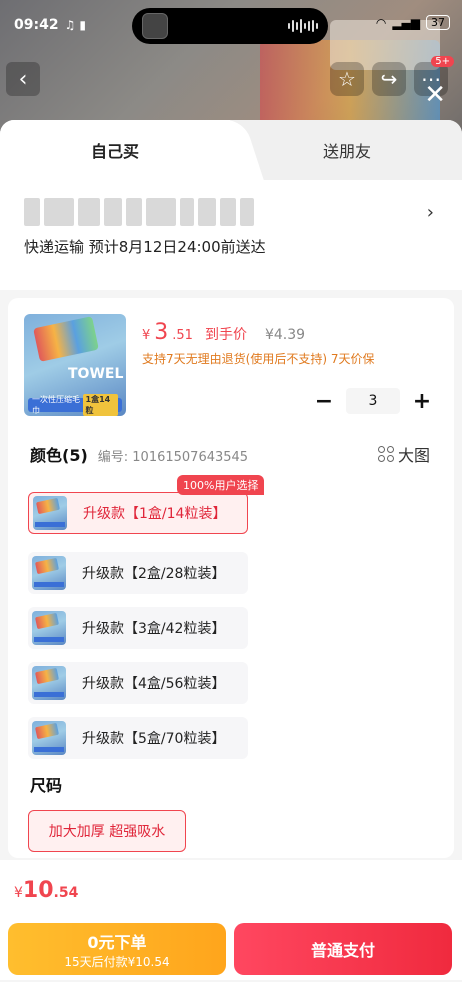 Image resolution: width=462 pixels, height=982 pixels. What do you see at coordinates (154, 574) in the screenshot?
I see `variant-label: 升级款【2盒/28粒装】` at bounding box center [154, 574].